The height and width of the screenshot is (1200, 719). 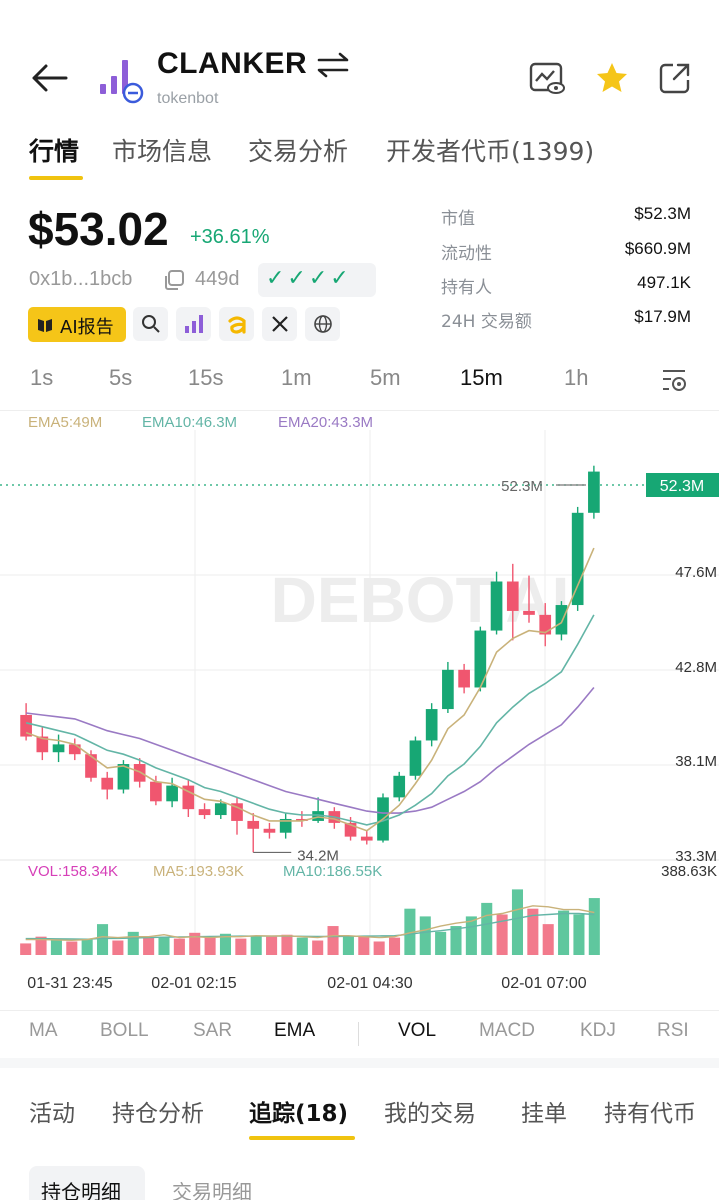 What do you see at coordinates (236, 324) in the screenshot?
I see `a-logo-chip` at bounding box center [236, 324].